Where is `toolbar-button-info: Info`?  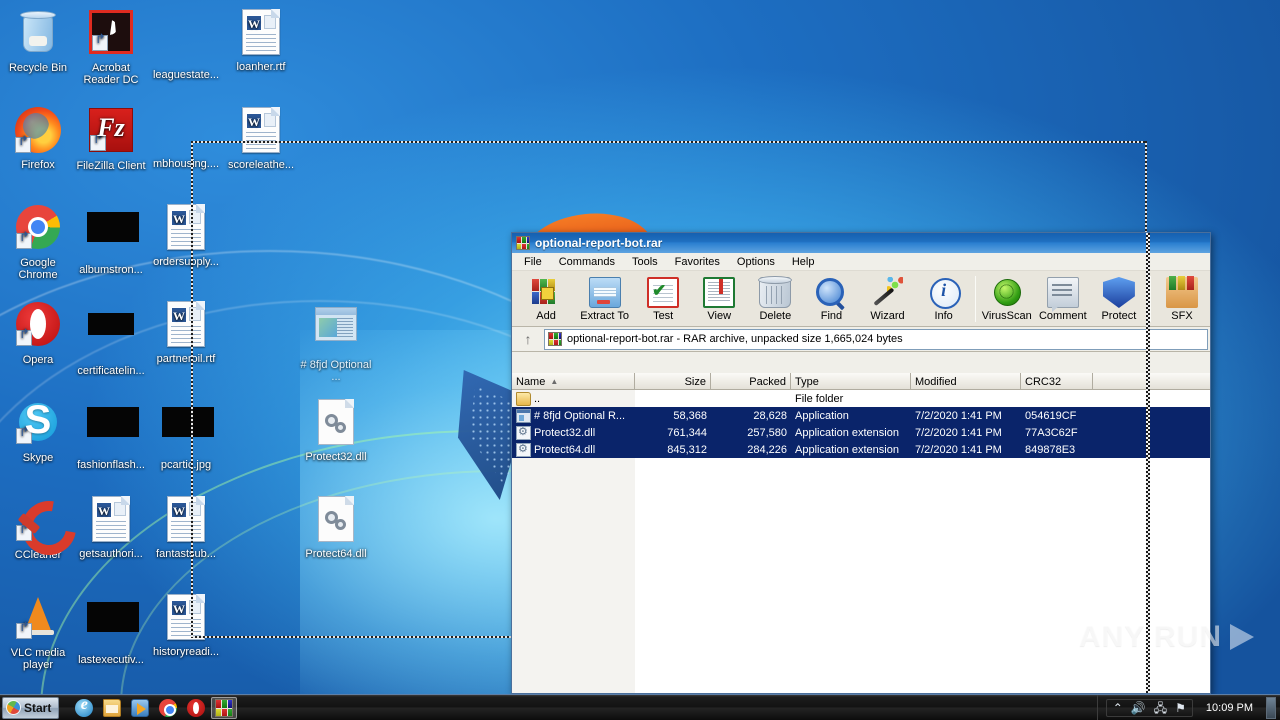 toolbar-button-info: Info is located at coordinates (944, 300).